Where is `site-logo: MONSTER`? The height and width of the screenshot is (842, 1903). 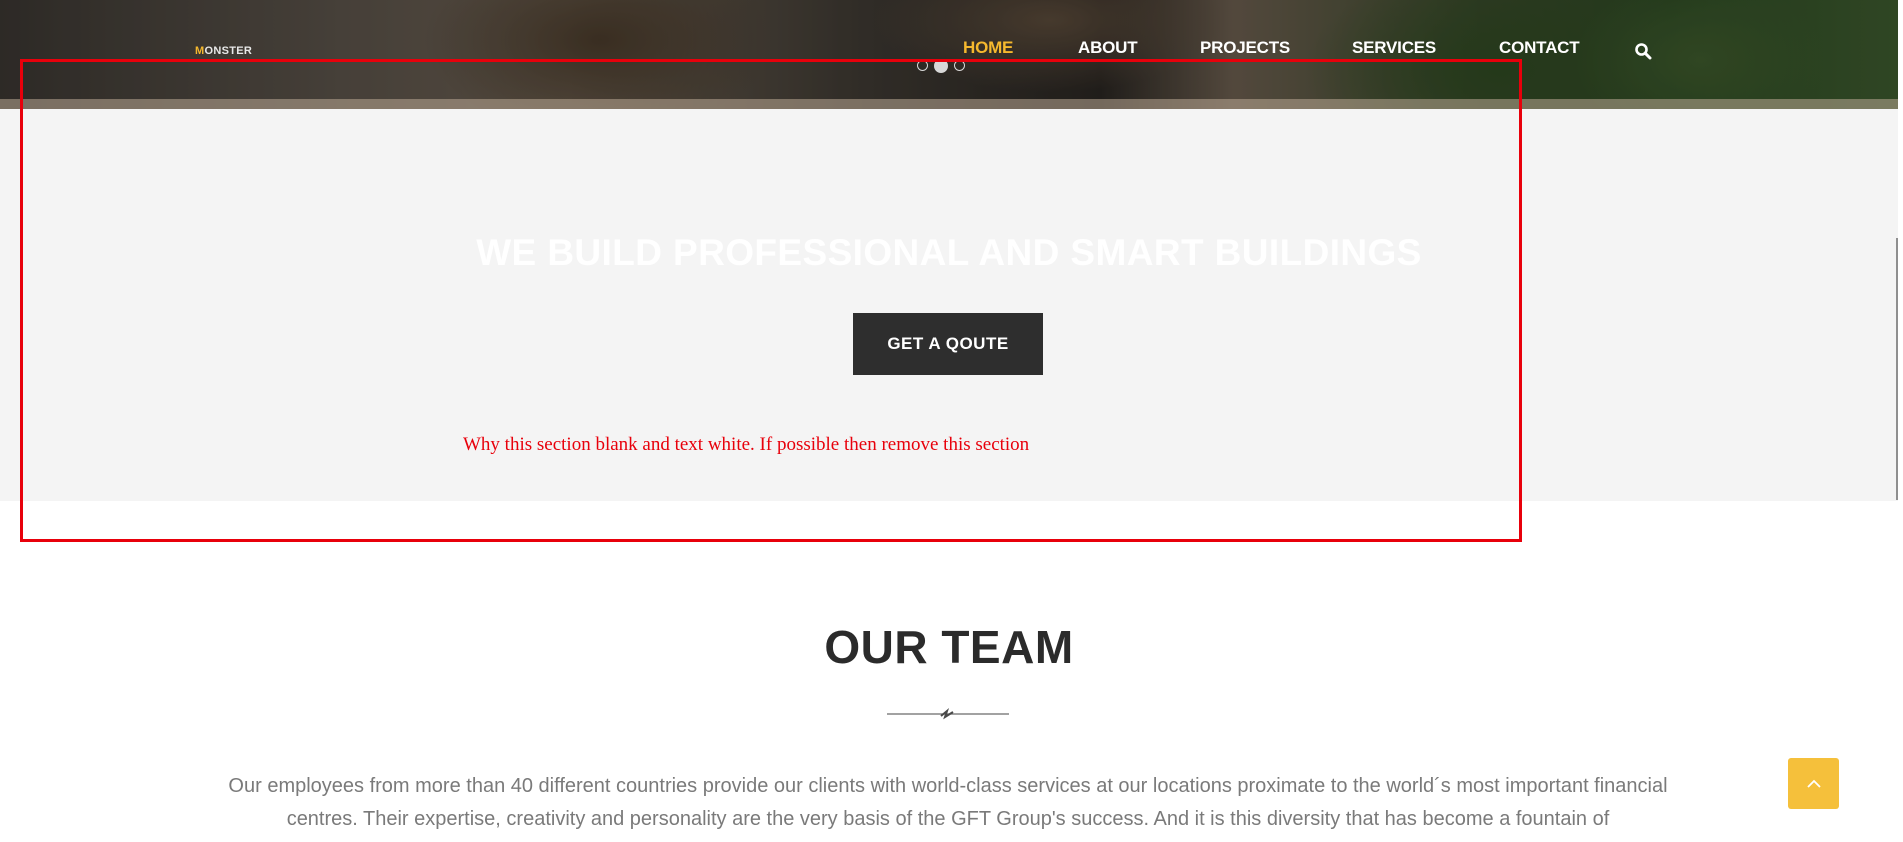
site-logo: MONSTER is located at coordinates (223, 51).